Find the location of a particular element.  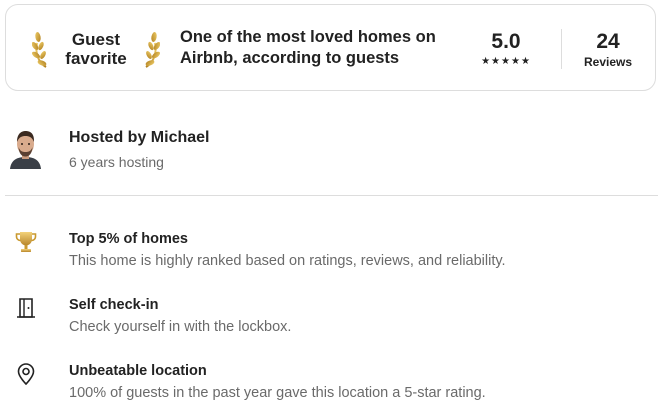

reviews-label: Reviews is located at coordinates (608, 62).